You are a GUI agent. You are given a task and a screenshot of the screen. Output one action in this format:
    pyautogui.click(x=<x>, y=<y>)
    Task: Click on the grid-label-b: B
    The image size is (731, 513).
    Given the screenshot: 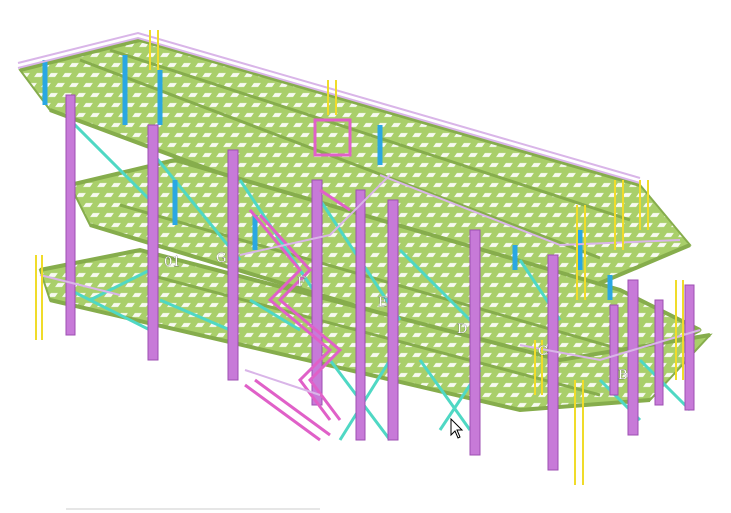 What is the action you would take?
    pyautogui.click(x=623, y=375)
    